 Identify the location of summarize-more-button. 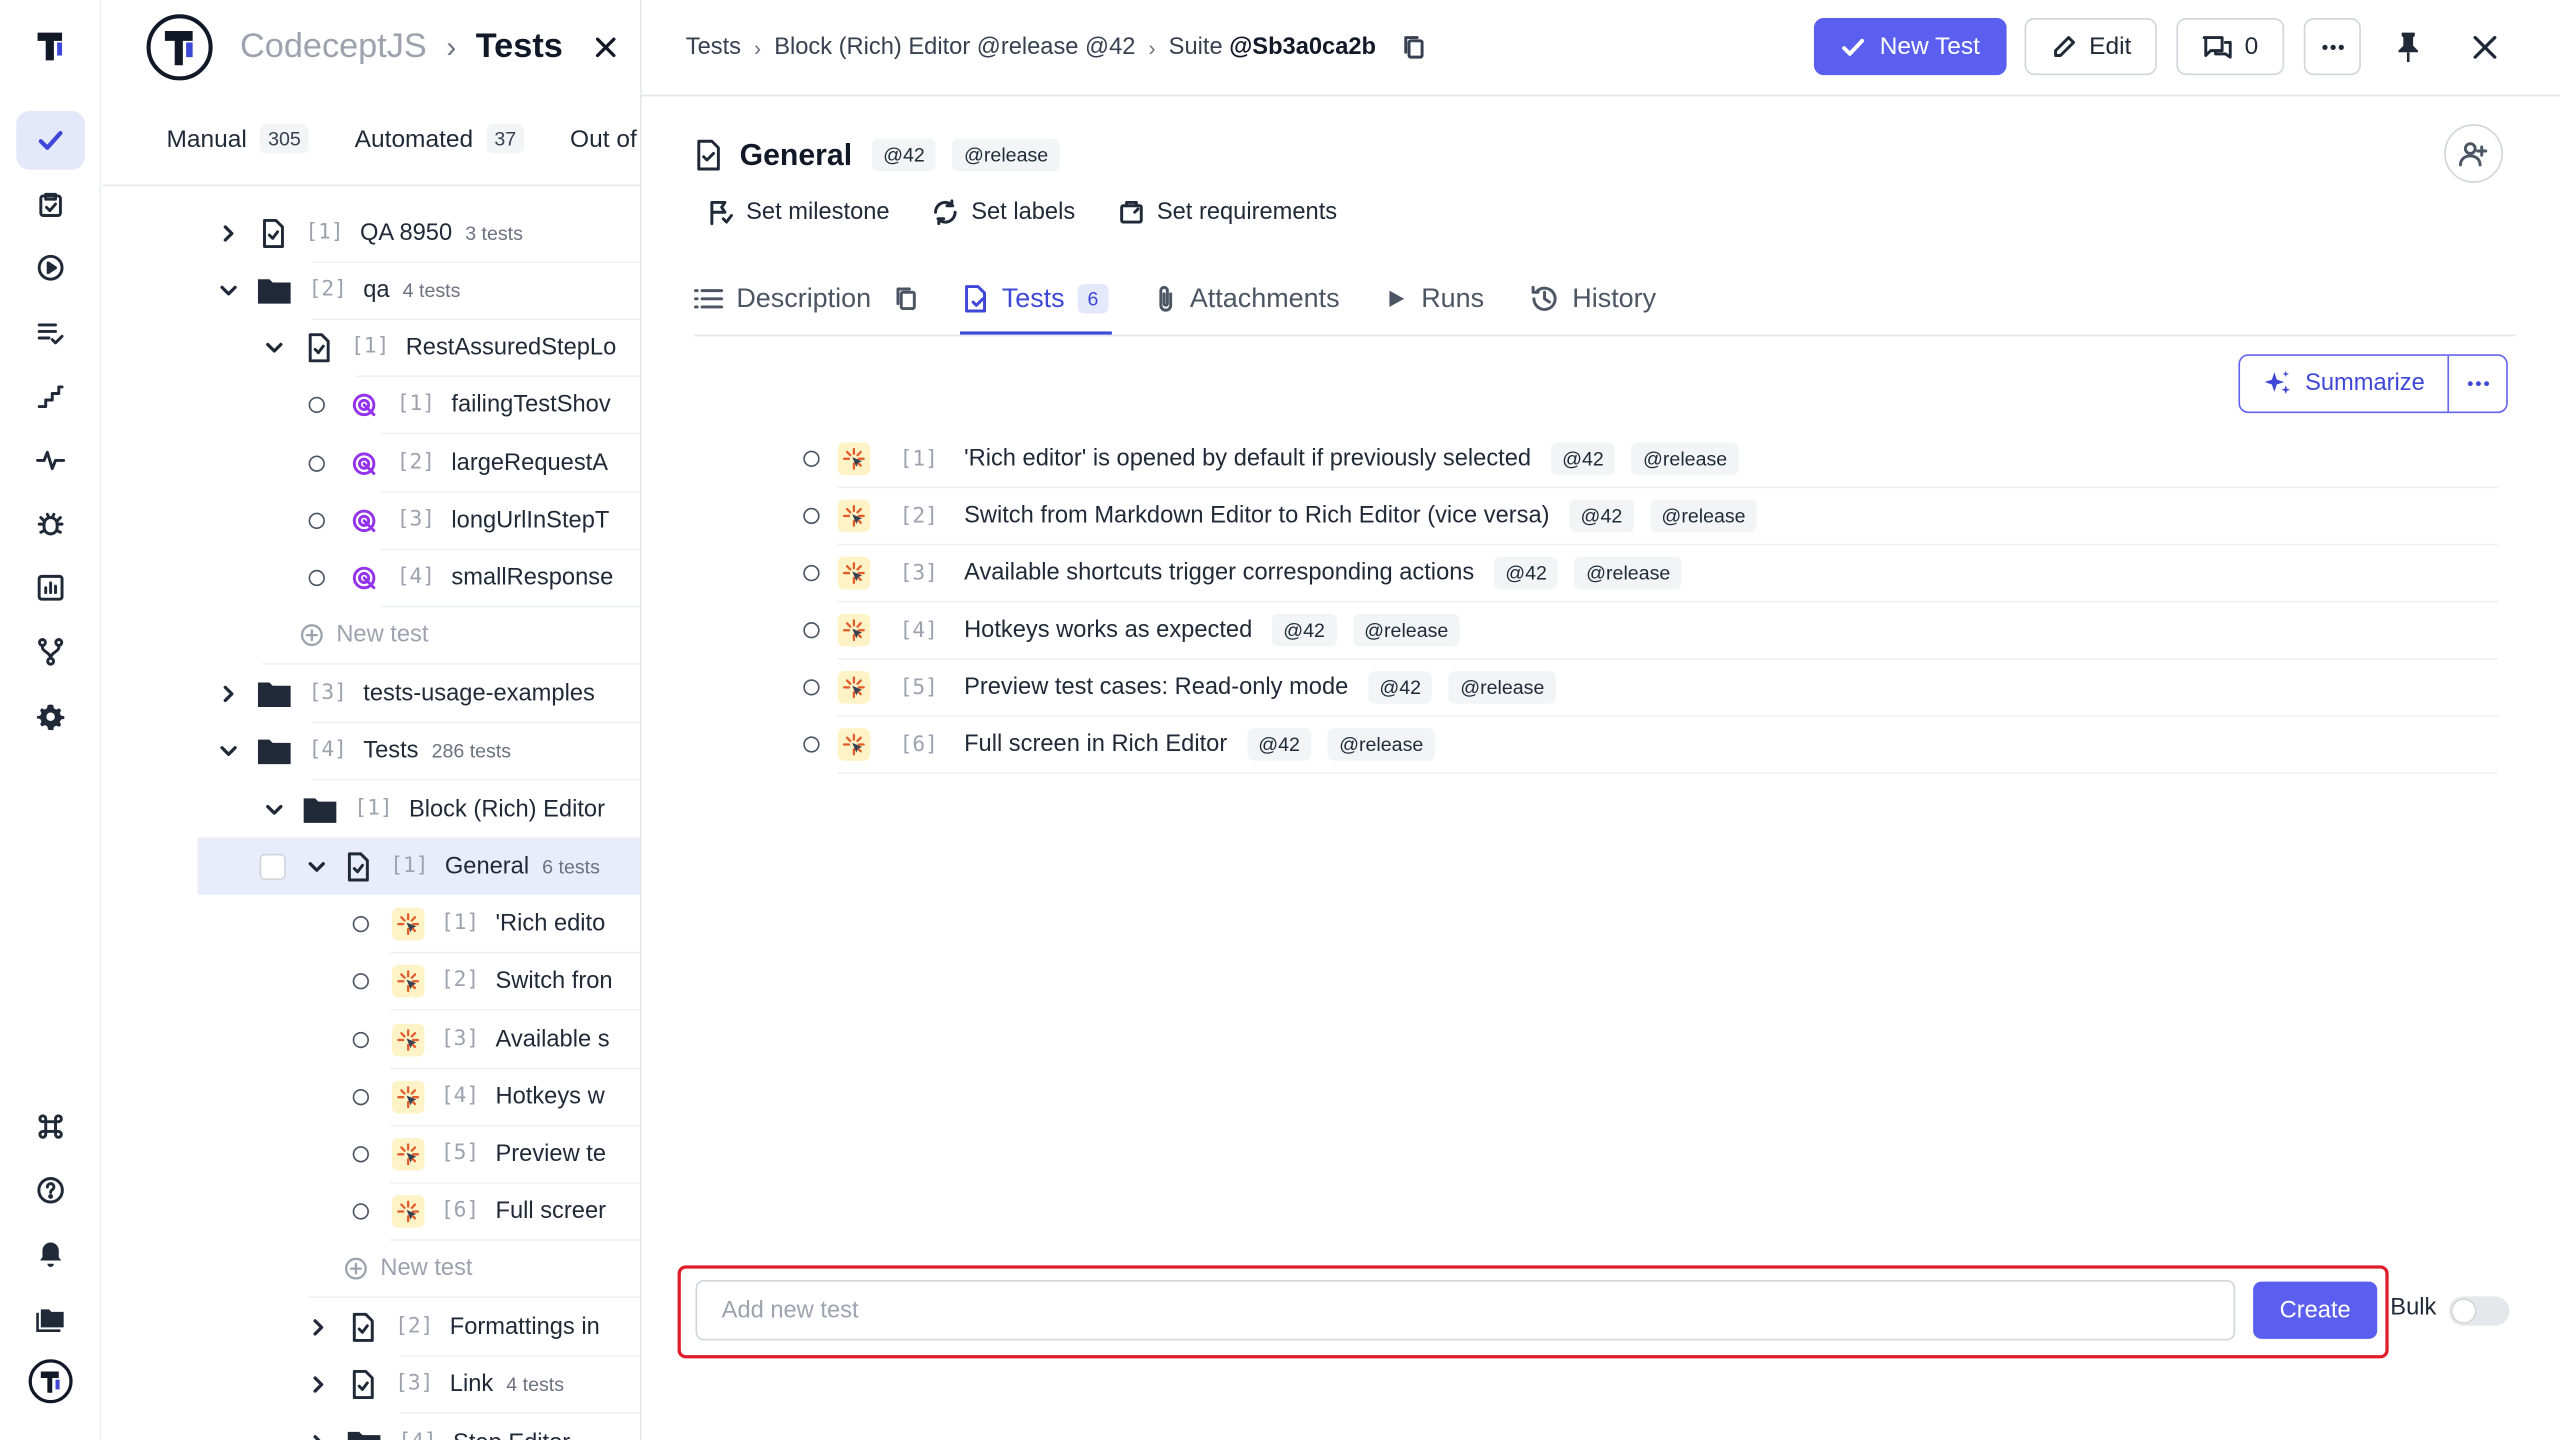
(2477, 384).